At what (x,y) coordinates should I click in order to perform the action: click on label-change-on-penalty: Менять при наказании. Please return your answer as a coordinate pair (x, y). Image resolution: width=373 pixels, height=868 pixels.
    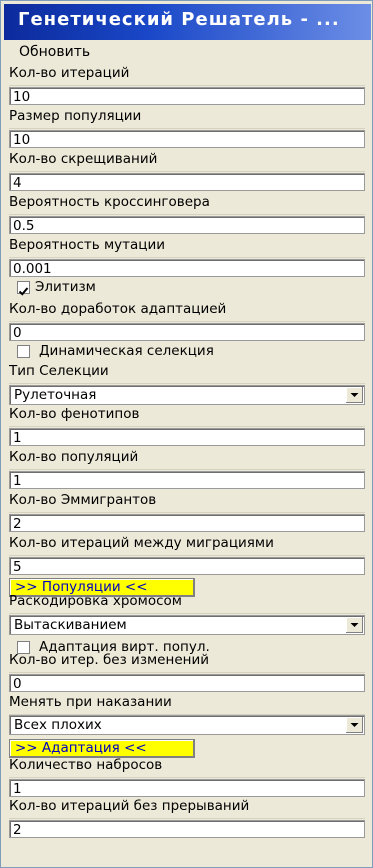
    Looking at the image, I should click on (187, 704).